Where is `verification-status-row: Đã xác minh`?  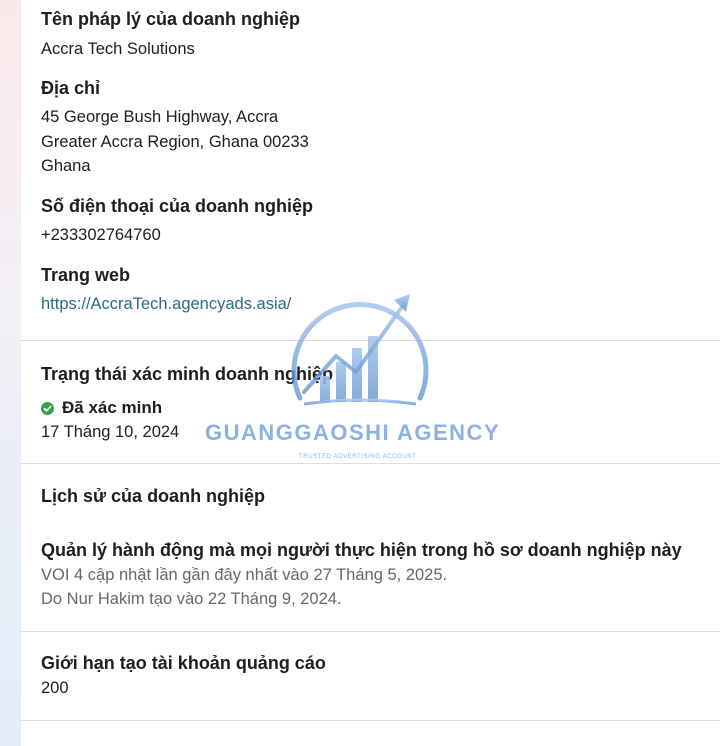
verification-status-row: Đã xác minh is located at coordinates (101, 408).